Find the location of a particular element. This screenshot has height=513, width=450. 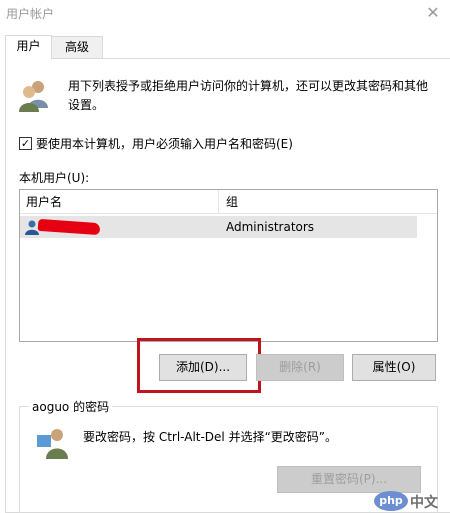

title-bar: 用户帐户 ✕ is located at coordinates (225, 15).